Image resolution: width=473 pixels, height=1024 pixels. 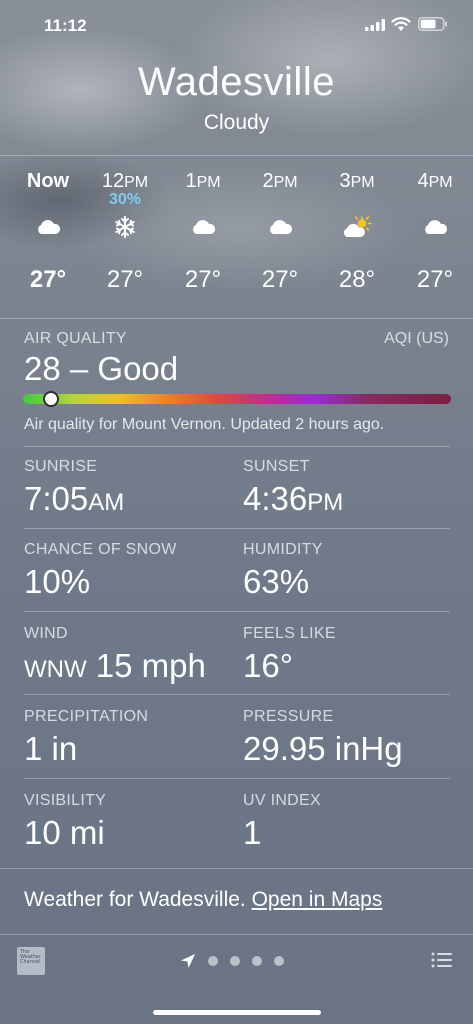 What do you see at coordinates (442, 960) in the screenshot?
I see `list-icon` at bounding box center [442, 960].